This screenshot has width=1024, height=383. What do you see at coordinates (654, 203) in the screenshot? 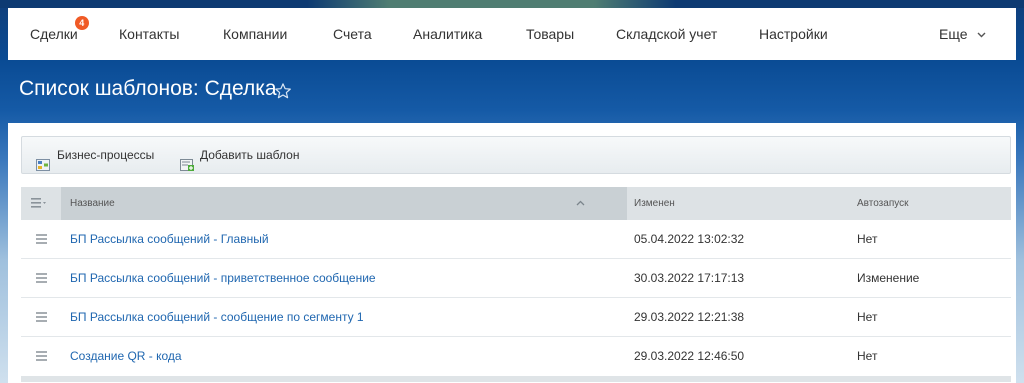
I see `modified-column-header: Изменен` at bounding box center [654, 203].